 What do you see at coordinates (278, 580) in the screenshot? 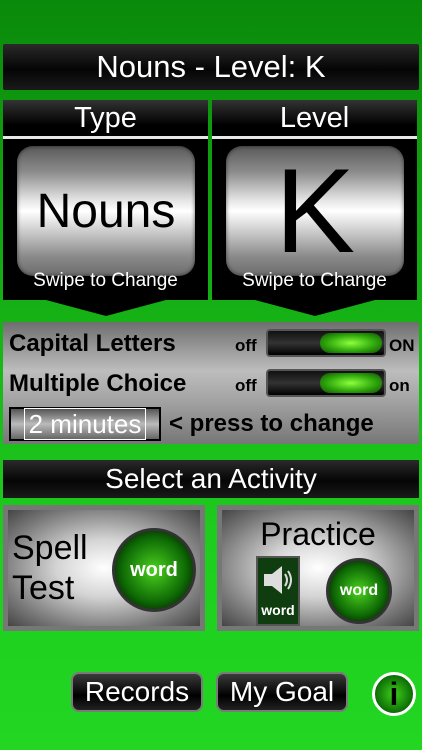
I see `speaker-icon` at bounding box center [278, 580].